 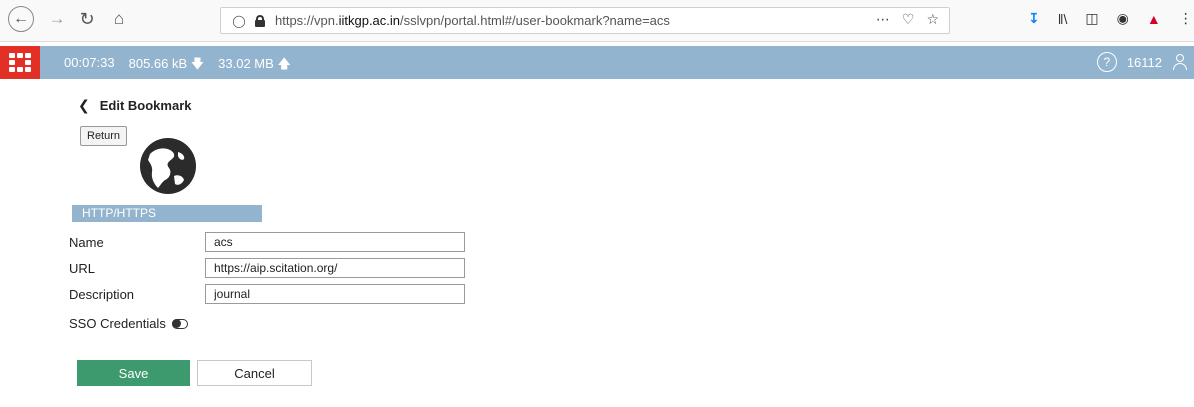 I want to click on section-header: HTTP/HTTPS, so click(x=167, y=213).